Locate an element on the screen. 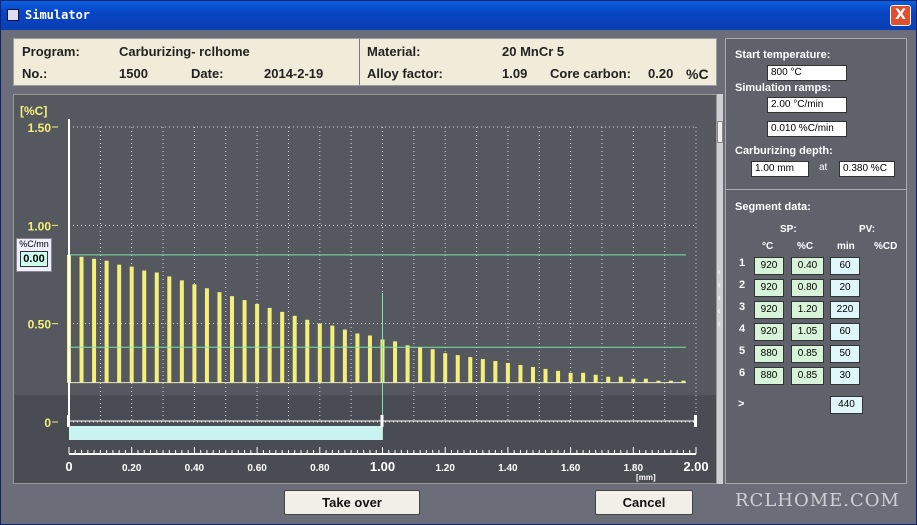 The height and width of the screenshot is (525, 917). watermark: RCLHOME.COM is located at coordinates (817, 500).